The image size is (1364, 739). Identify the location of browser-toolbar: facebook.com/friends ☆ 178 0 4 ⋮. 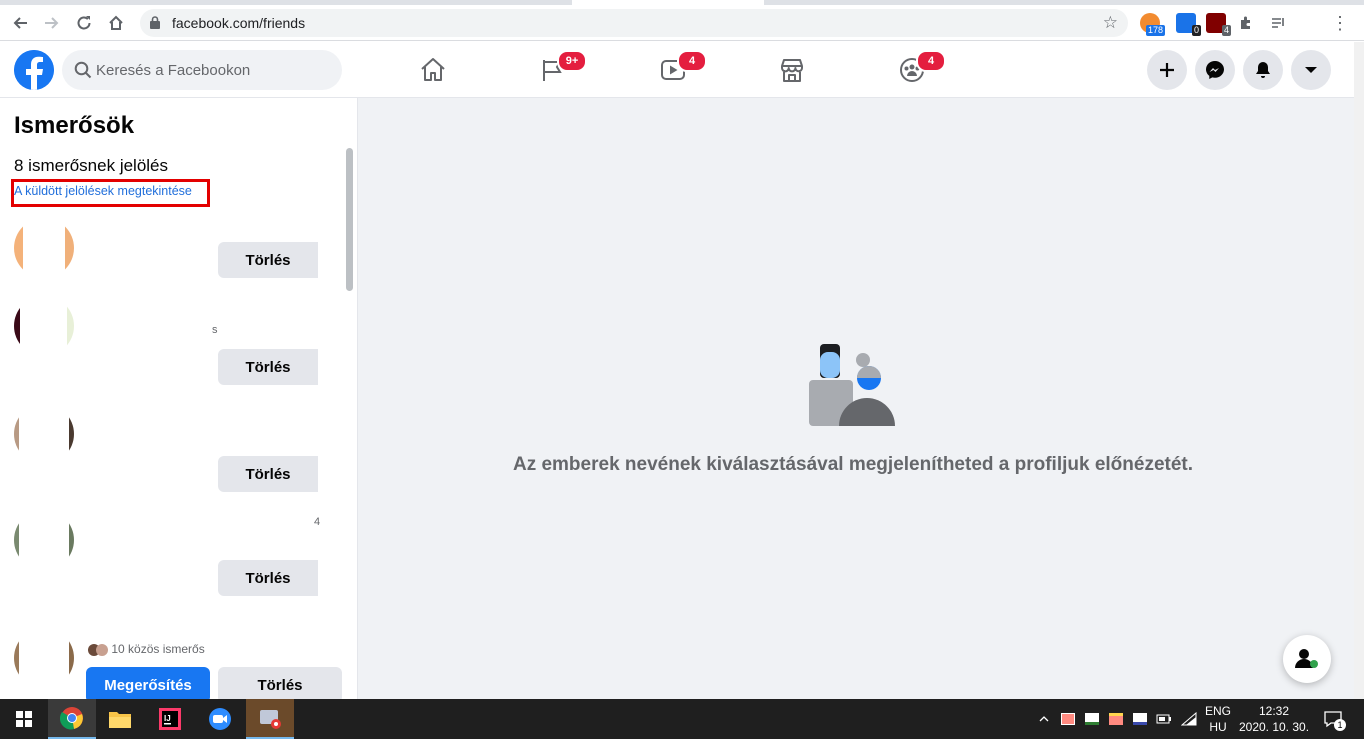
(682, 23).